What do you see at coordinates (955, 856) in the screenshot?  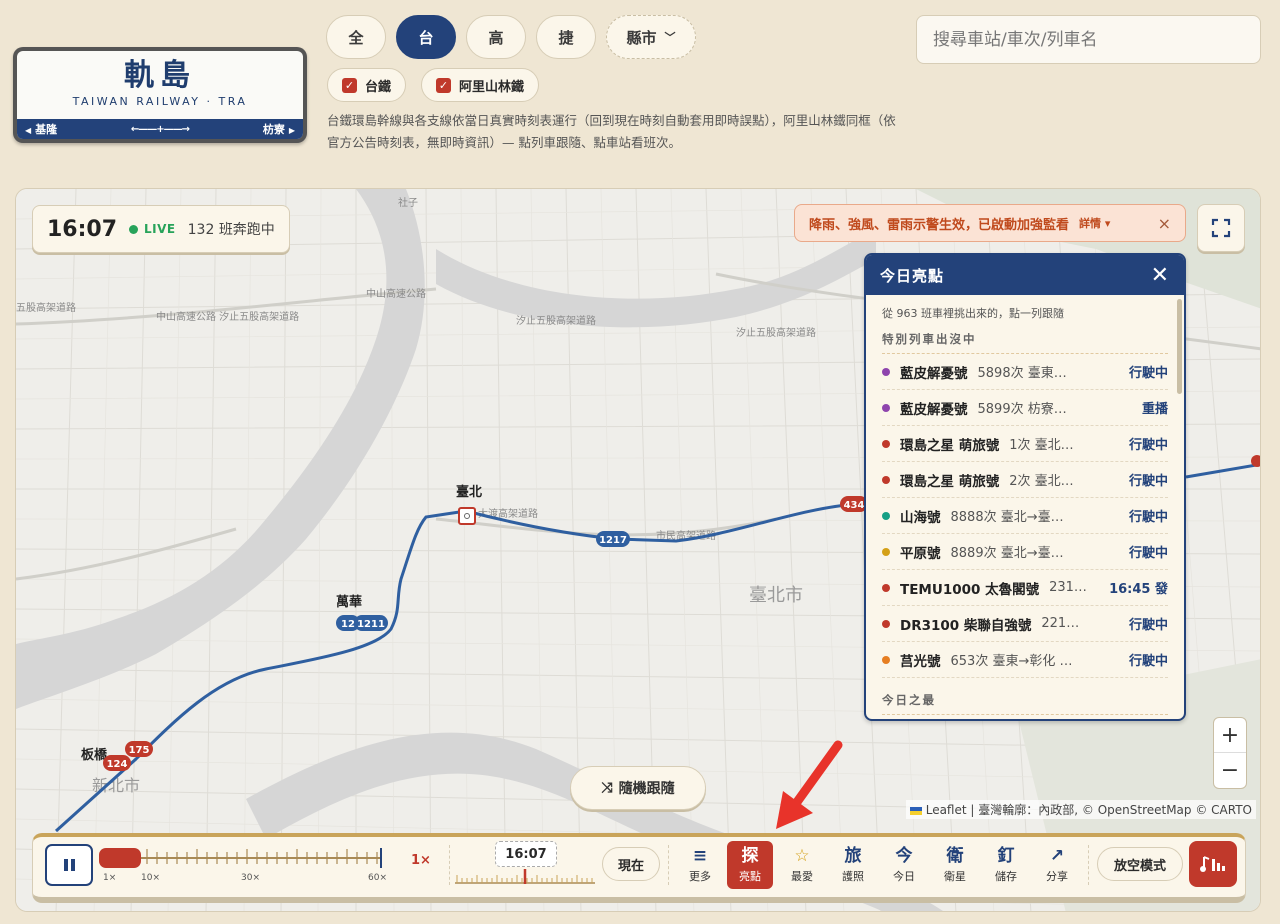 I see `satellite-icon: 衛` at bounding box center [955, 856].